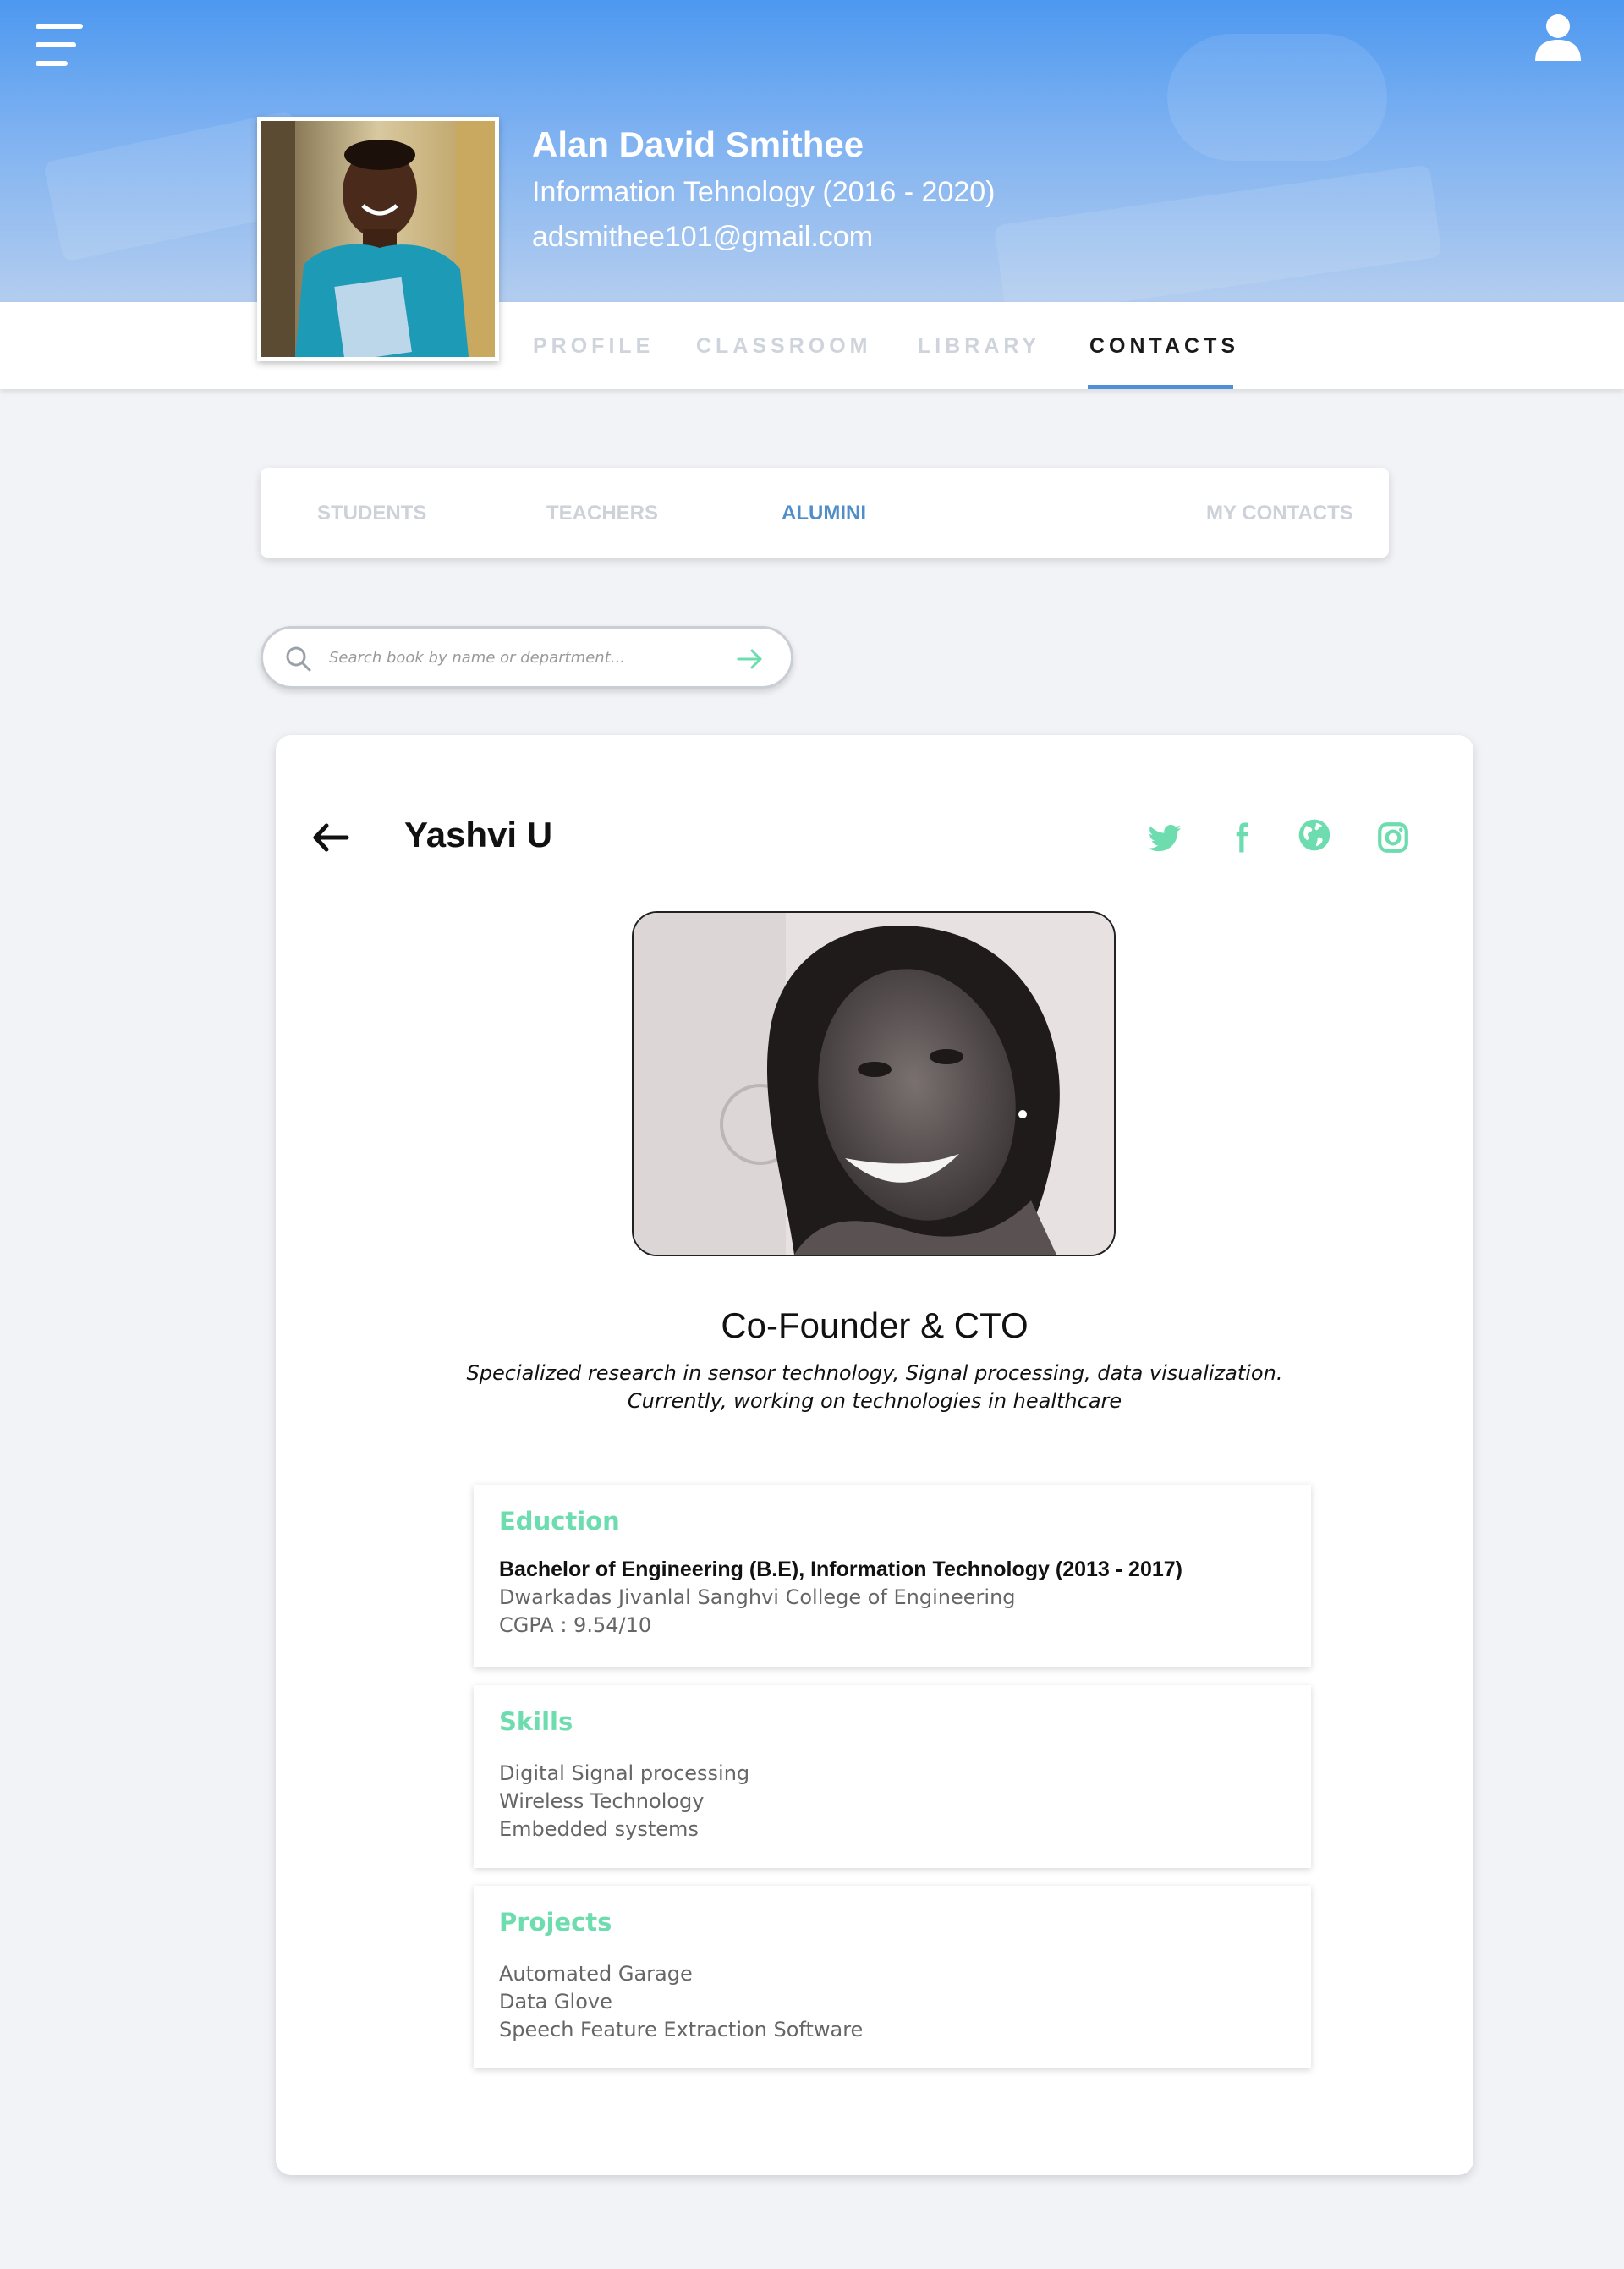  I want to click on tab-students: STUDENTS, so click(372, 513).